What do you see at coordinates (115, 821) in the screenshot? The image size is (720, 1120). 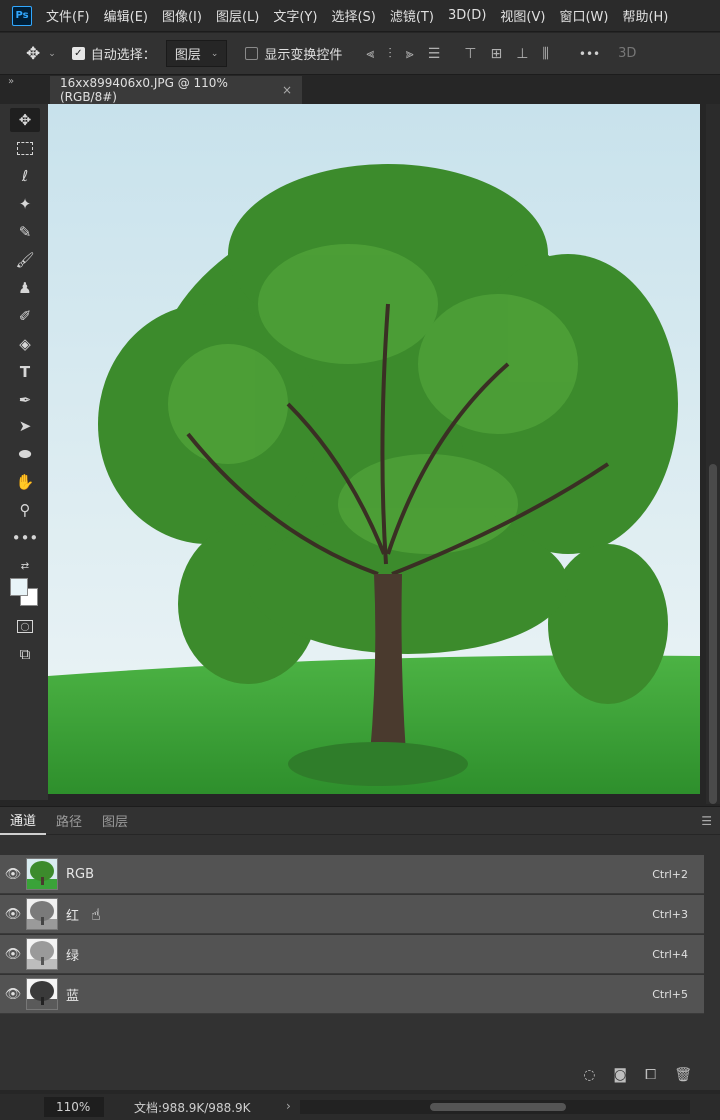 I see `tab-layers: 图层` at bounding box center [115, 821].